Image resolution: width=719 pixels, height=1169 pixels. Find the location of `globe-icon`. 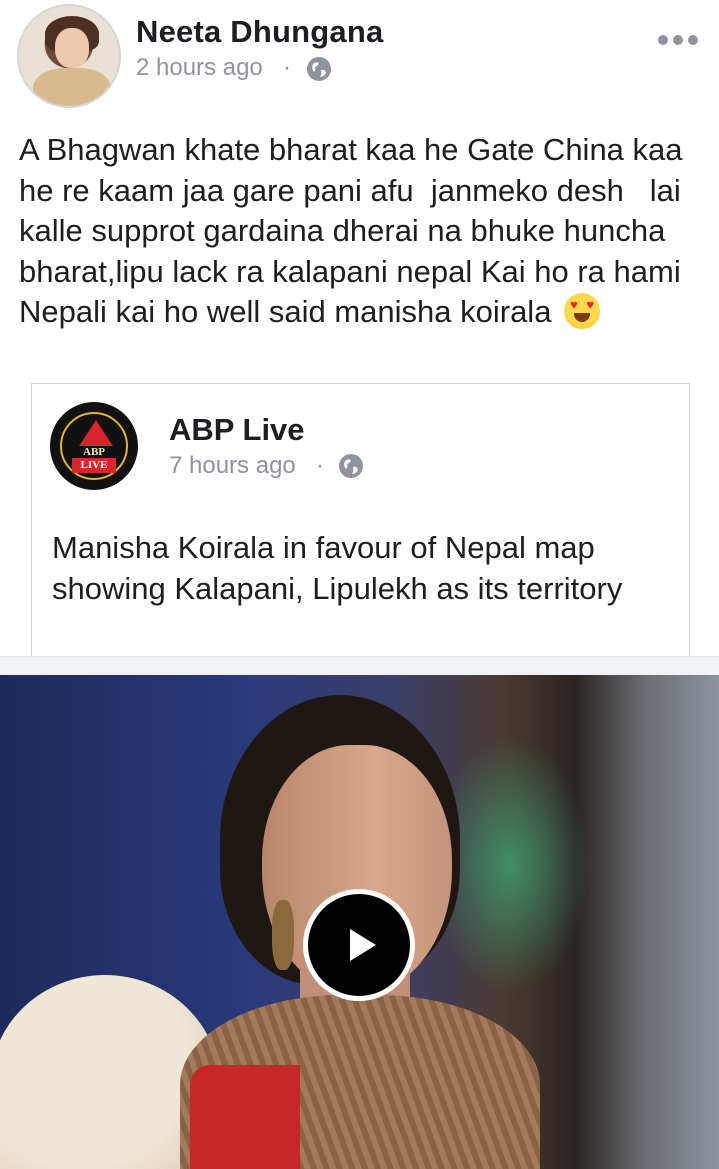

globe-icon is located at coordinates (319, 69).